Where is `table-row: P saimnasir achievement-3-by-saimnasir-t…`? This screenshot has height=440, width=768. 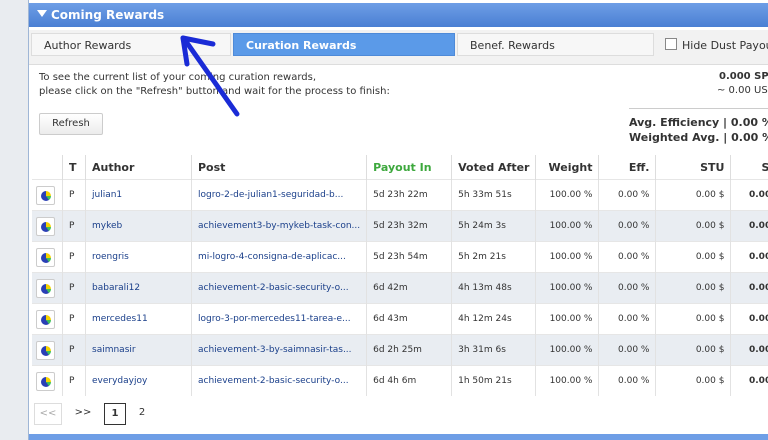 table-row: P saimnasir achievement-3-by-saimnasir-t… is located at coordinates (400, 350).